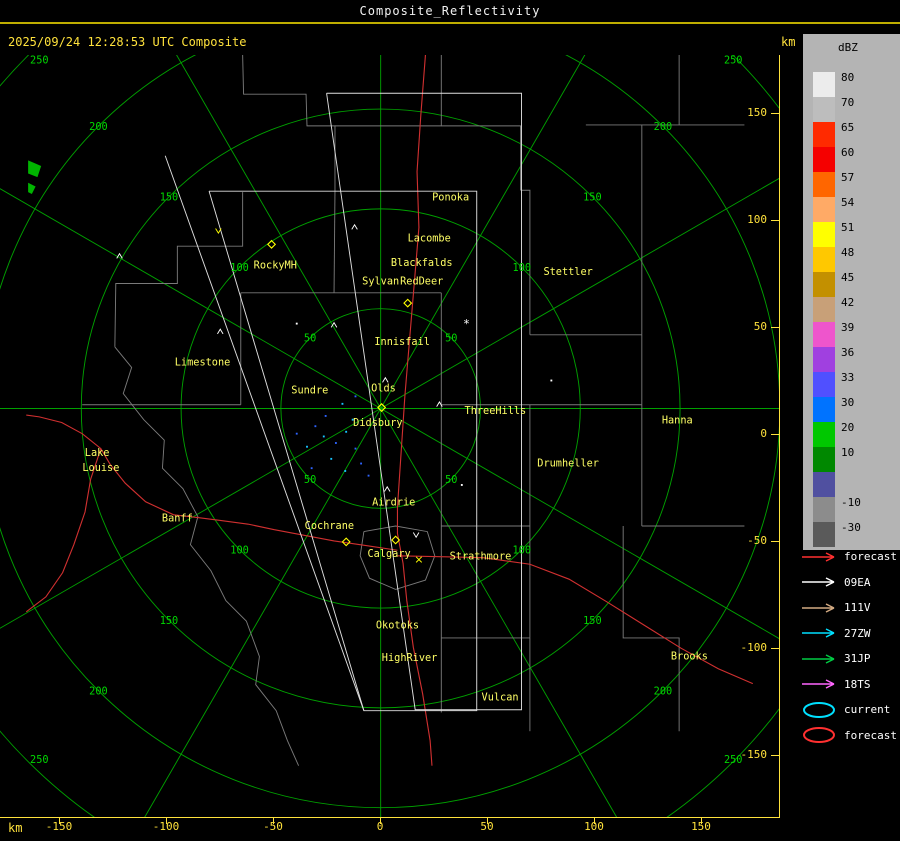 This screenshot has height=841, width=900. I want to click on city-label: Innisfail, so click(402, 342).